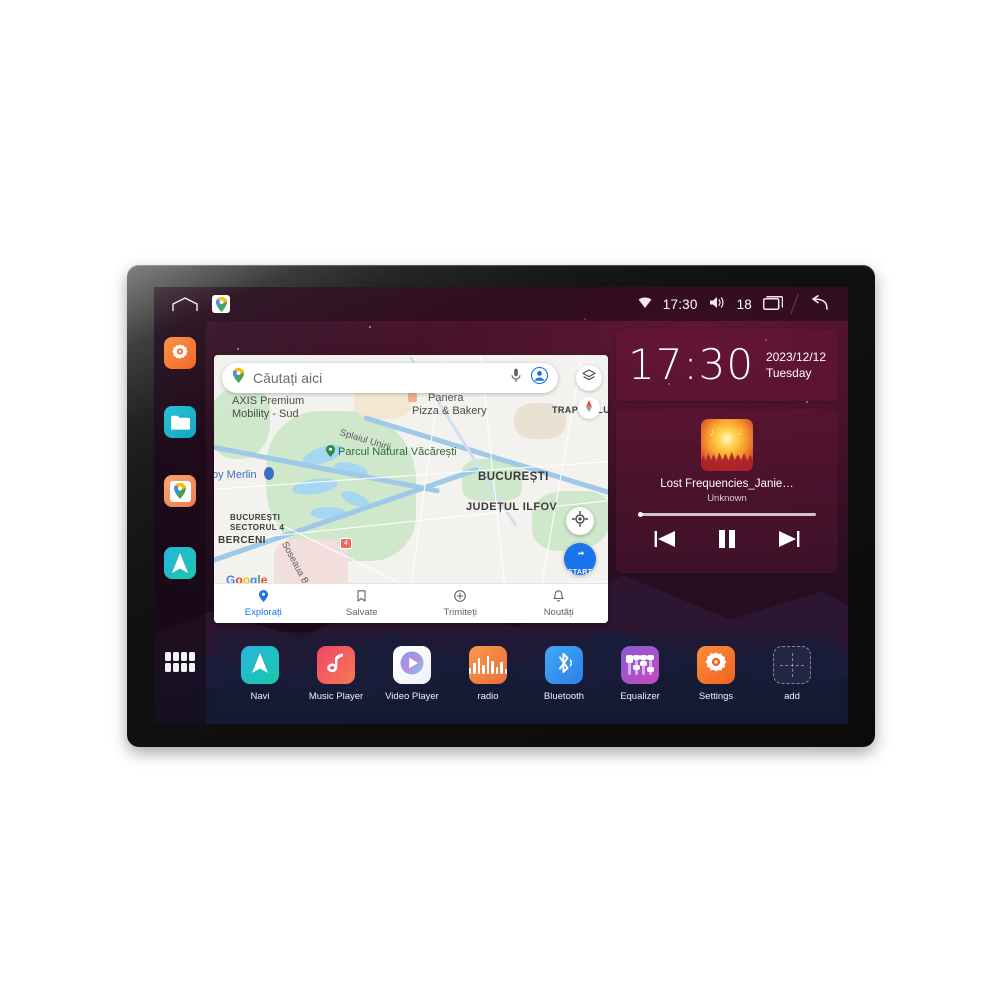 The height and width of the screenshot is (1000, 1000). I want to click on volume-icon, so click(717, 304).